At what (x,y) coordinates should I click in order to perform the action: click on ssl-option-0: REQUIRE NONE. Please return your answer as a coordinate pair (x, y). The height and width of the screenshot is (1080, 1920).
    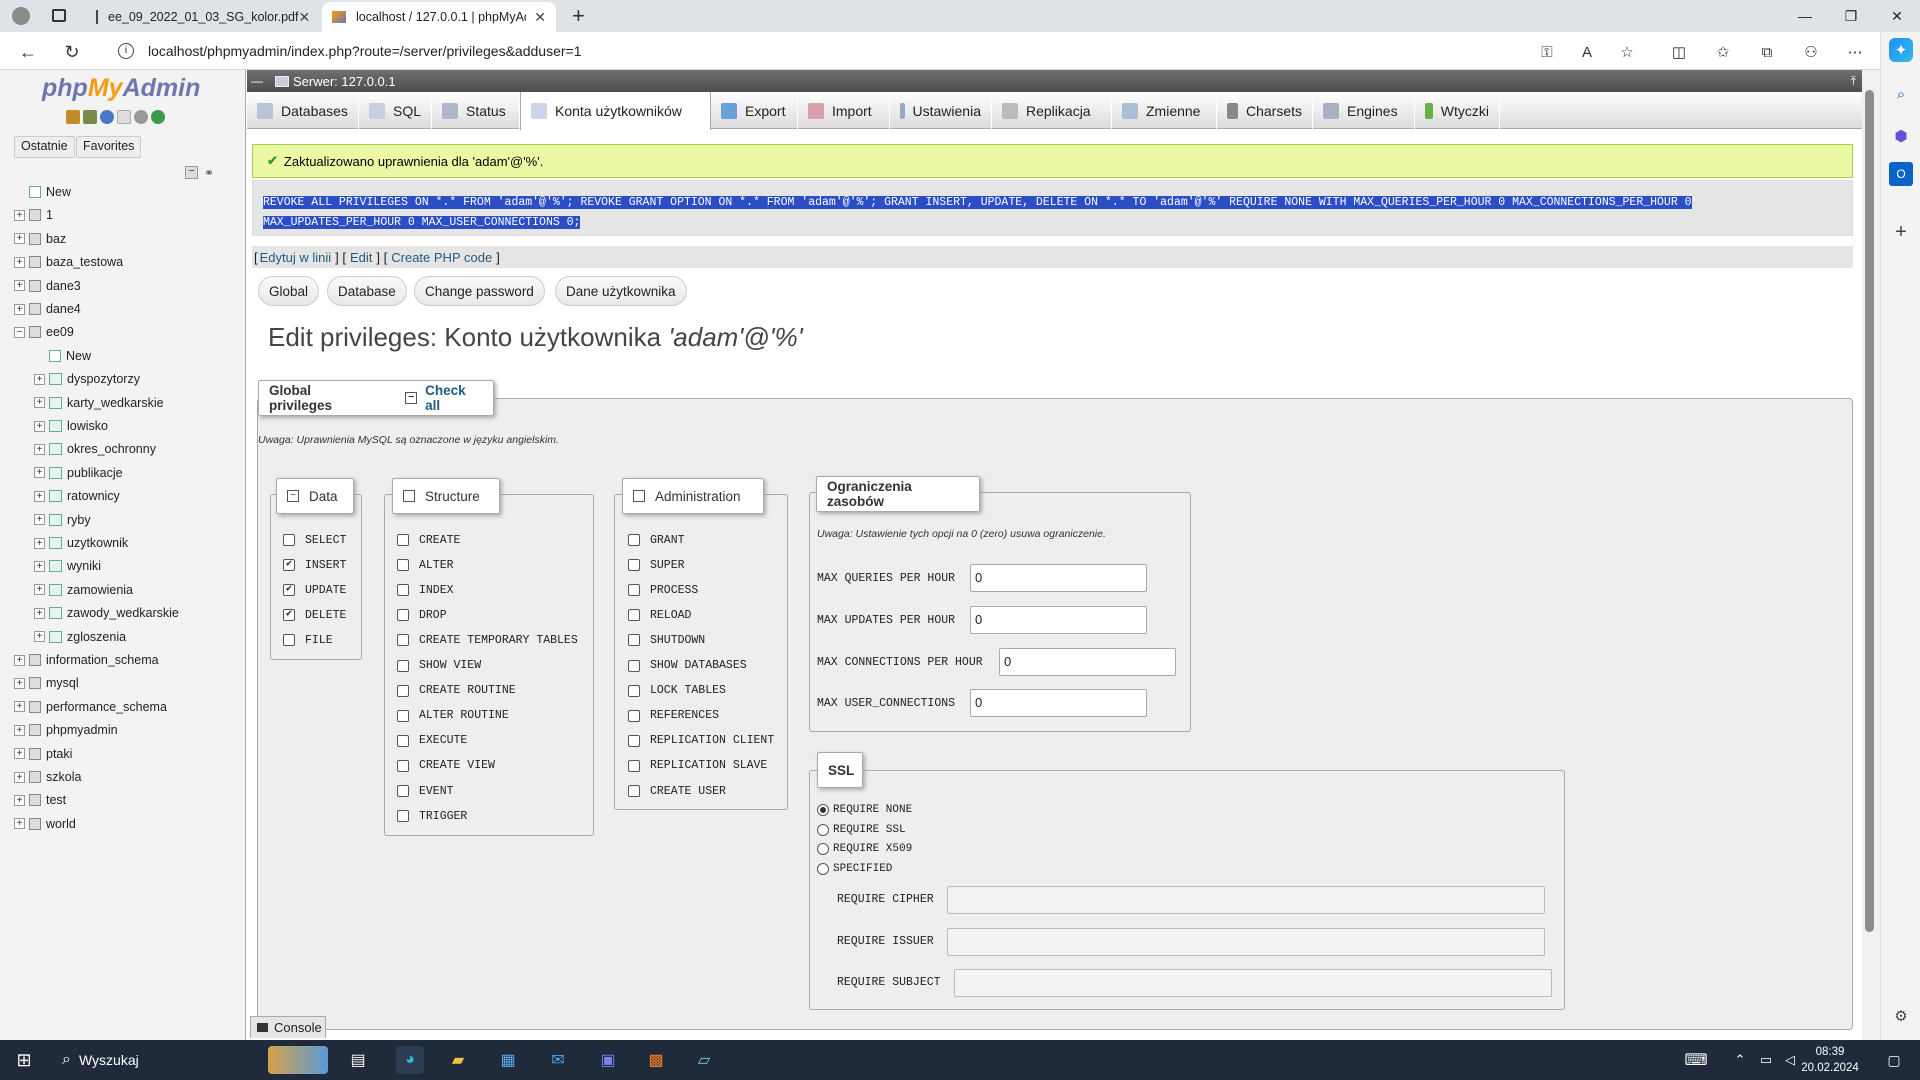
    Looking at the image, I should click on (864, 810).